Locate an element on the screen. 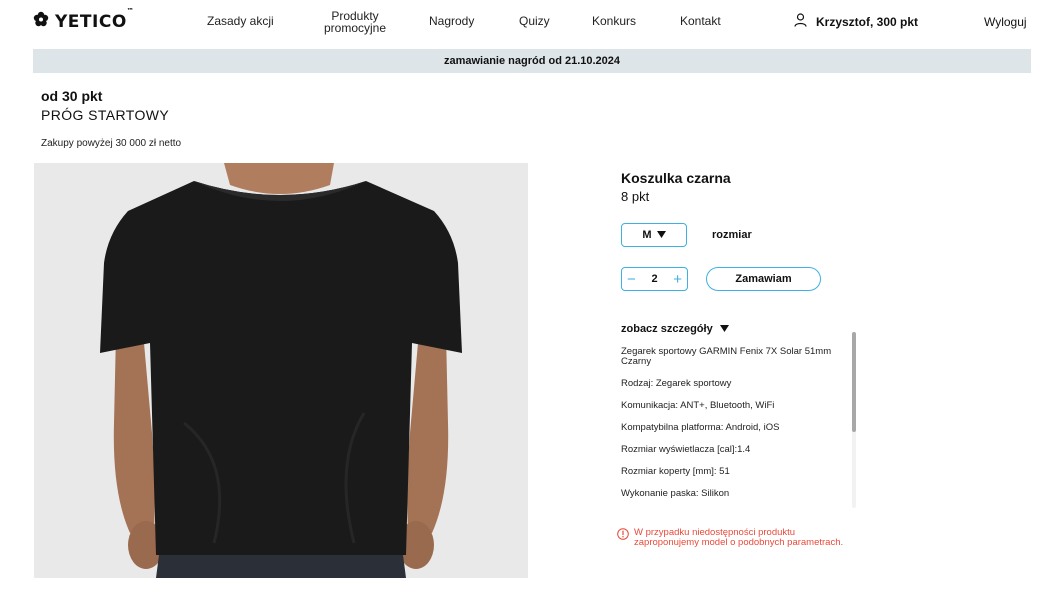  quantity-stepper: − 2 + is located at coordinates (654, 279).